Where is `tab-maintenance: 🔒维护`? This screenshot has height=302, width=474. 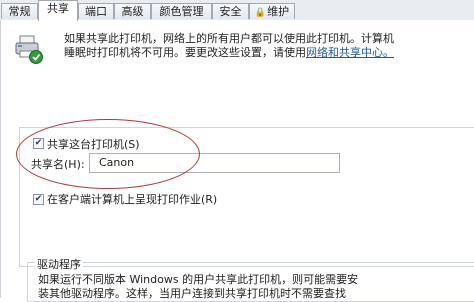 tab-maintenance: 🔒维护 is located at coordinates (272, 11).